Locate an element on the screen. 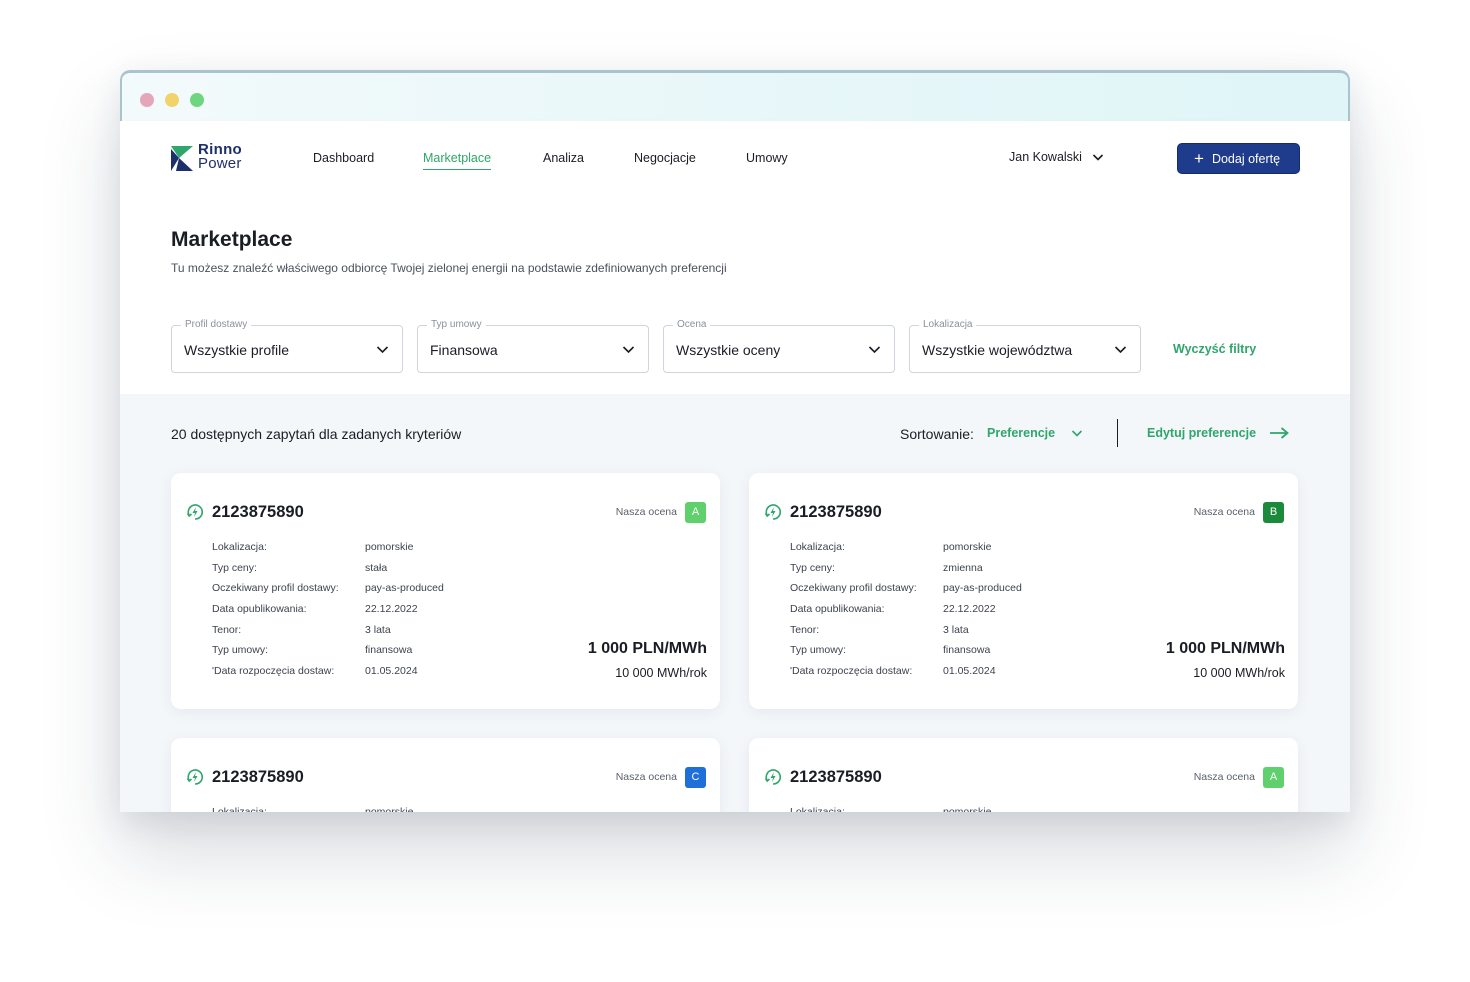 This screenshot has height=982, width=1470. filter-value: Wszystkie województwa is located at coordinates (997, 350).